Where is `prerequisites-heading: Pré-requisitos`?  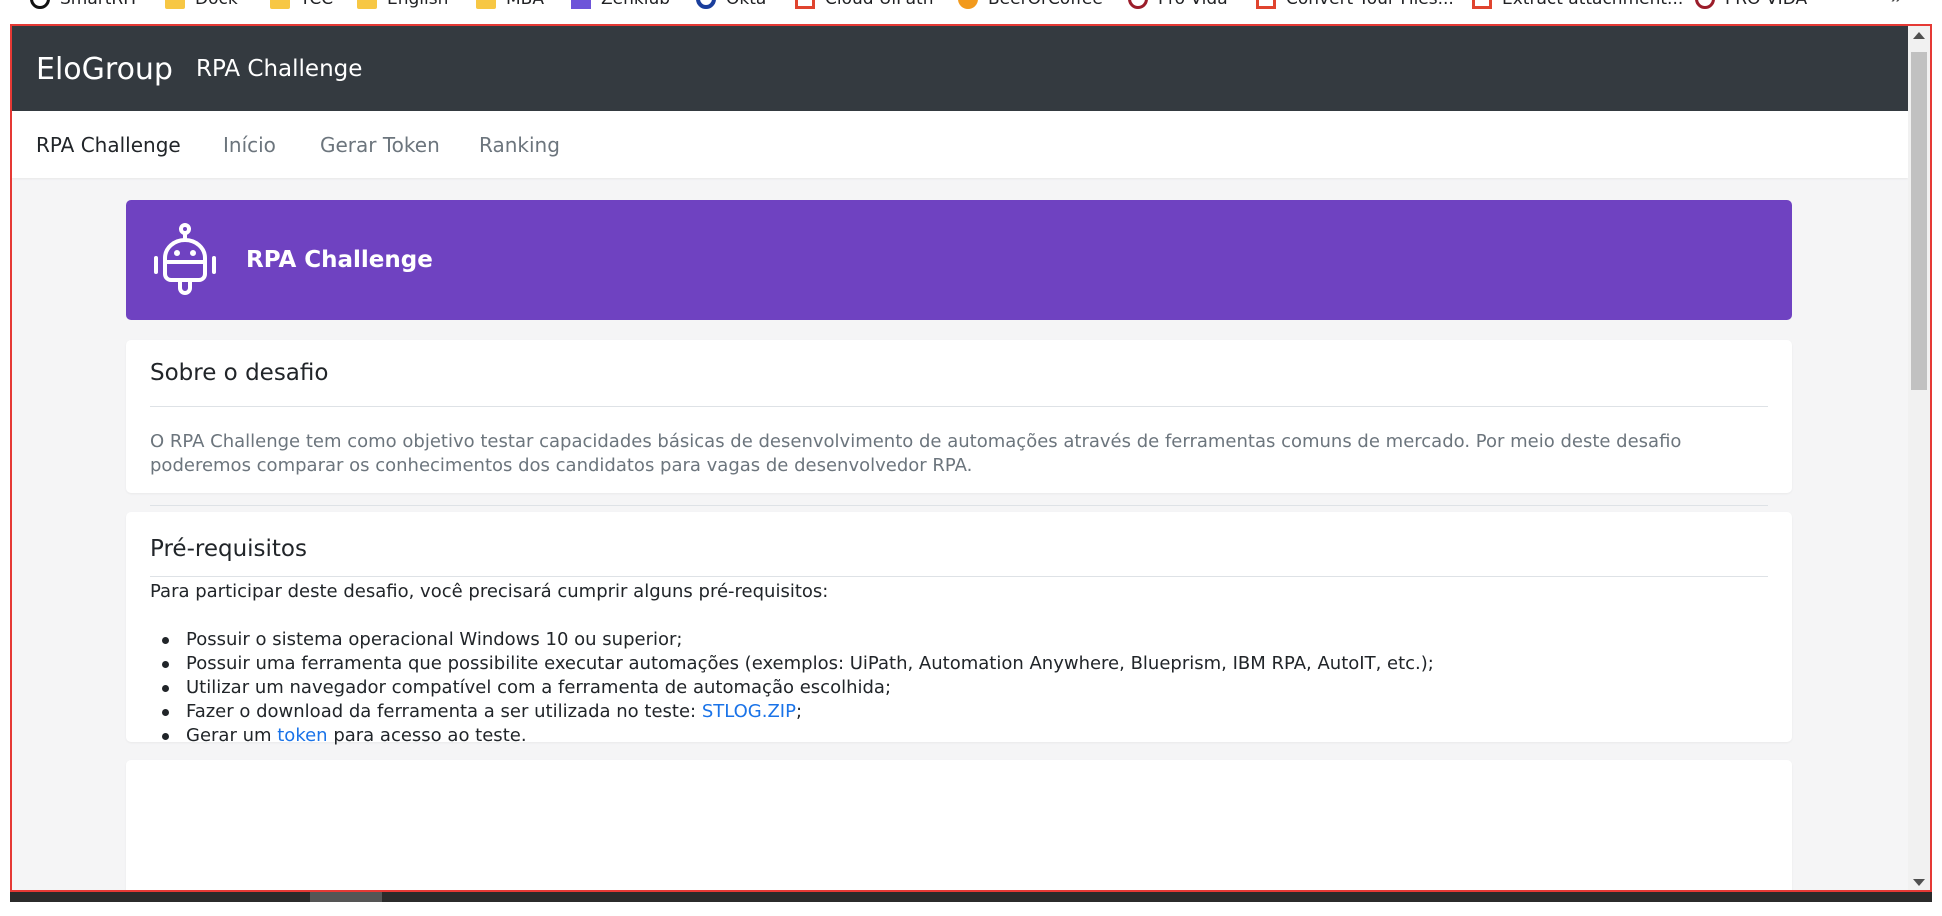 prerequisites-heading: Pré-requisitos is located at coordinates (228, 549).